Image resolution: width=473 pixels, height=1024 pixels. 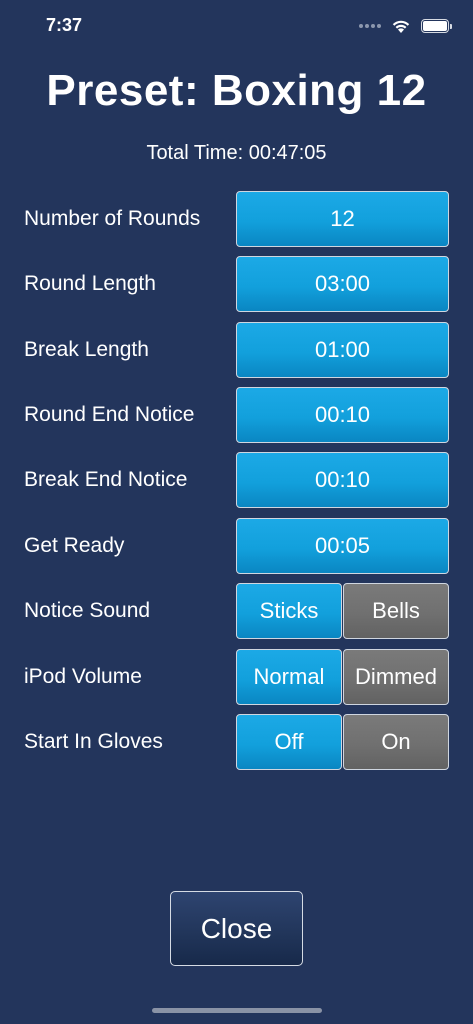 I want to click on row-notice-sound: Notice Sound Sticks Bells, so click(x=236, y=611).